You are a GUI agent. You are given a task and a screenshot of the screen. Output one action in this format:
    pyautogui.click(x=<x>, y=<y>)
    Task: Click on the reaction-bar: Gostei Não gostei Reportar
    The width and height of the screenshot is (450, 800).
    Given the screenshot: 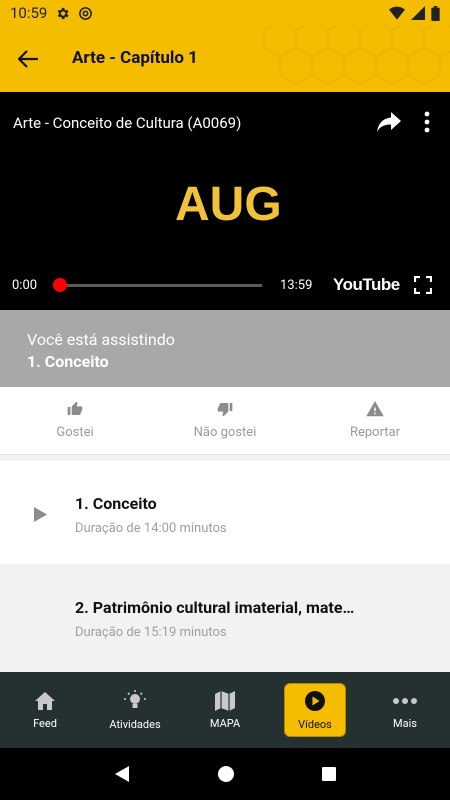 What is the action you would take?
    pyautogui.click(x=225, y=421)
    